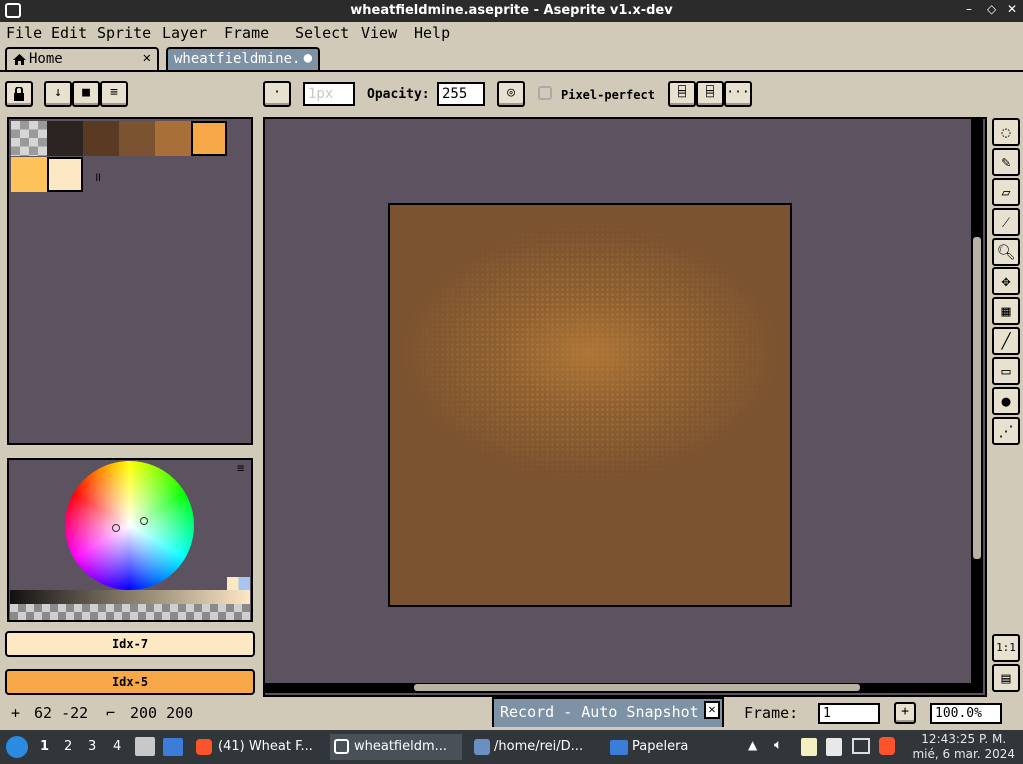  I want to click on tools-panel: ◌ ✎ ▱ ⁄ 🔍︎ ✥ ▦ ╱ ▭ ● ⋰ 1:1 ▤, so click(1006, 407).